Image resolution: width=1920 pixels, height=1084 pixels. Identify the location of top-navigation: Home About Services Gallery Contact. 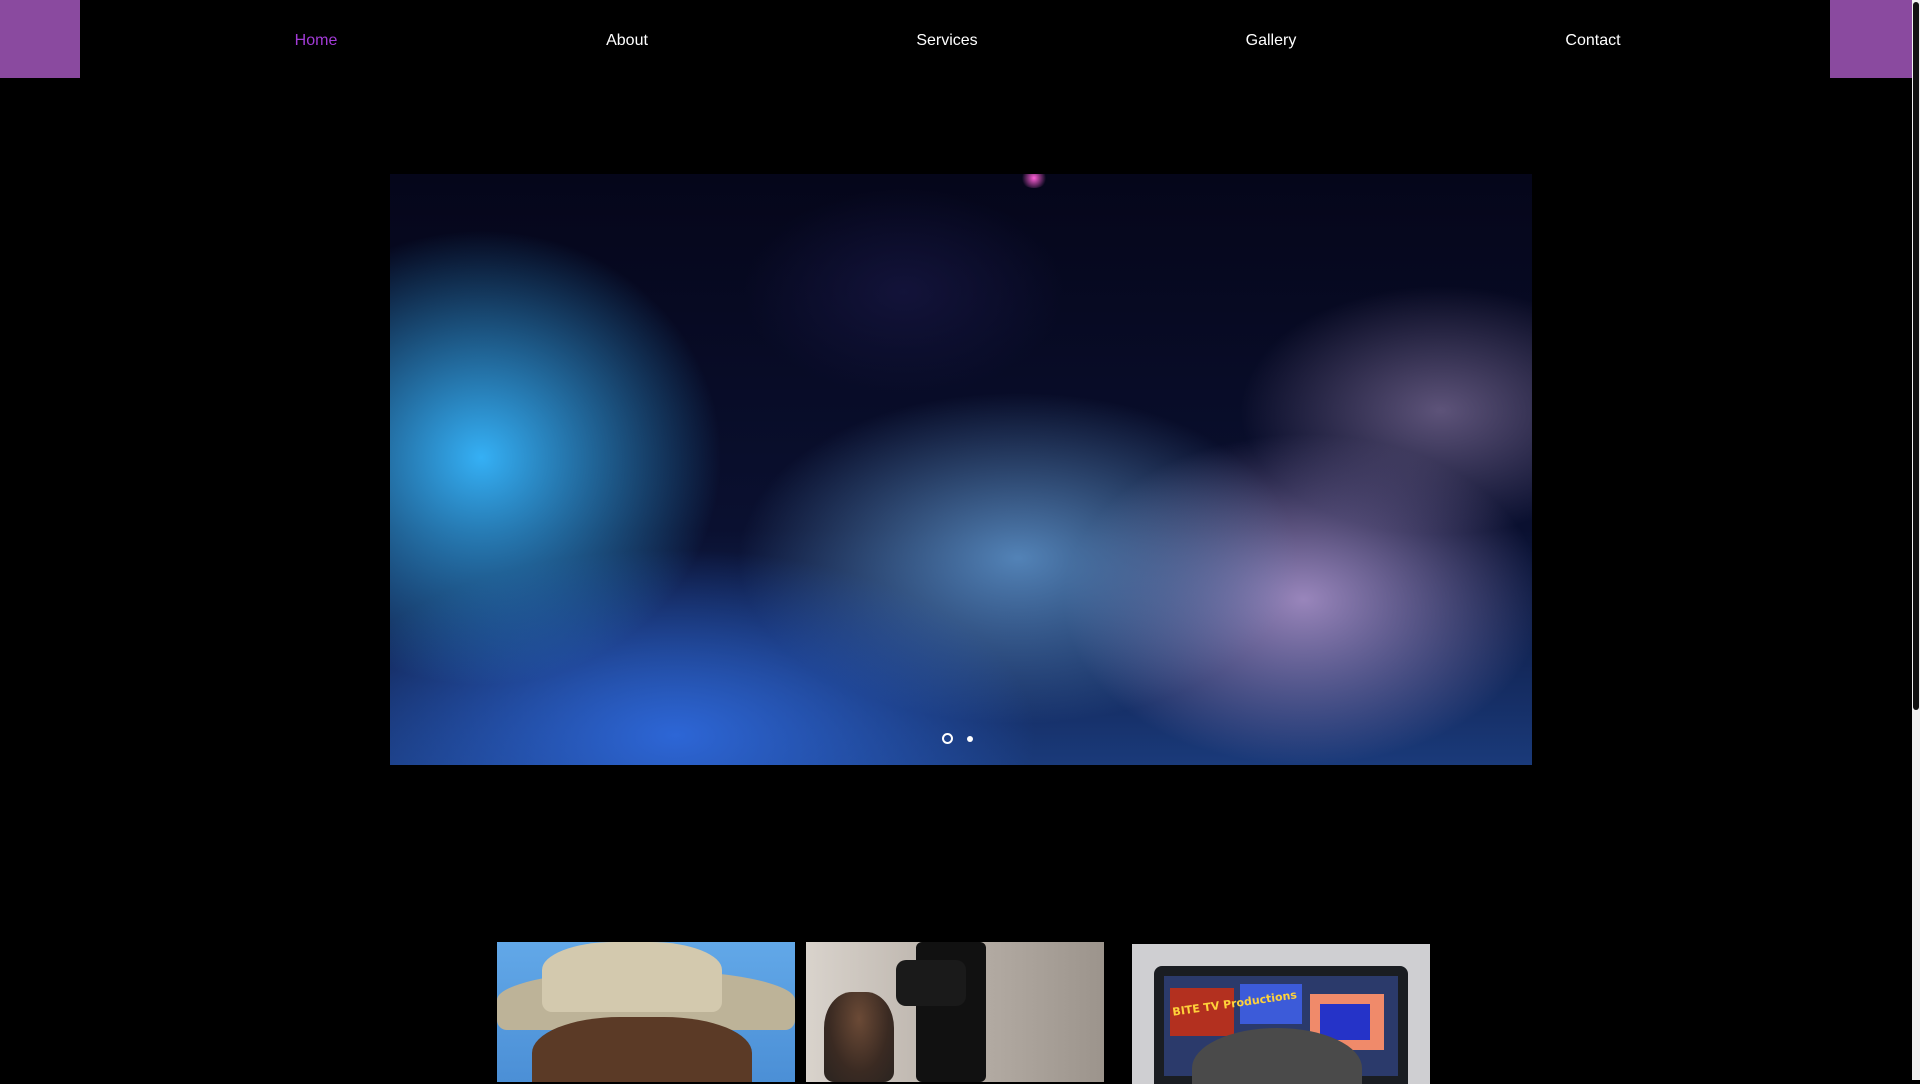
(956, 42).